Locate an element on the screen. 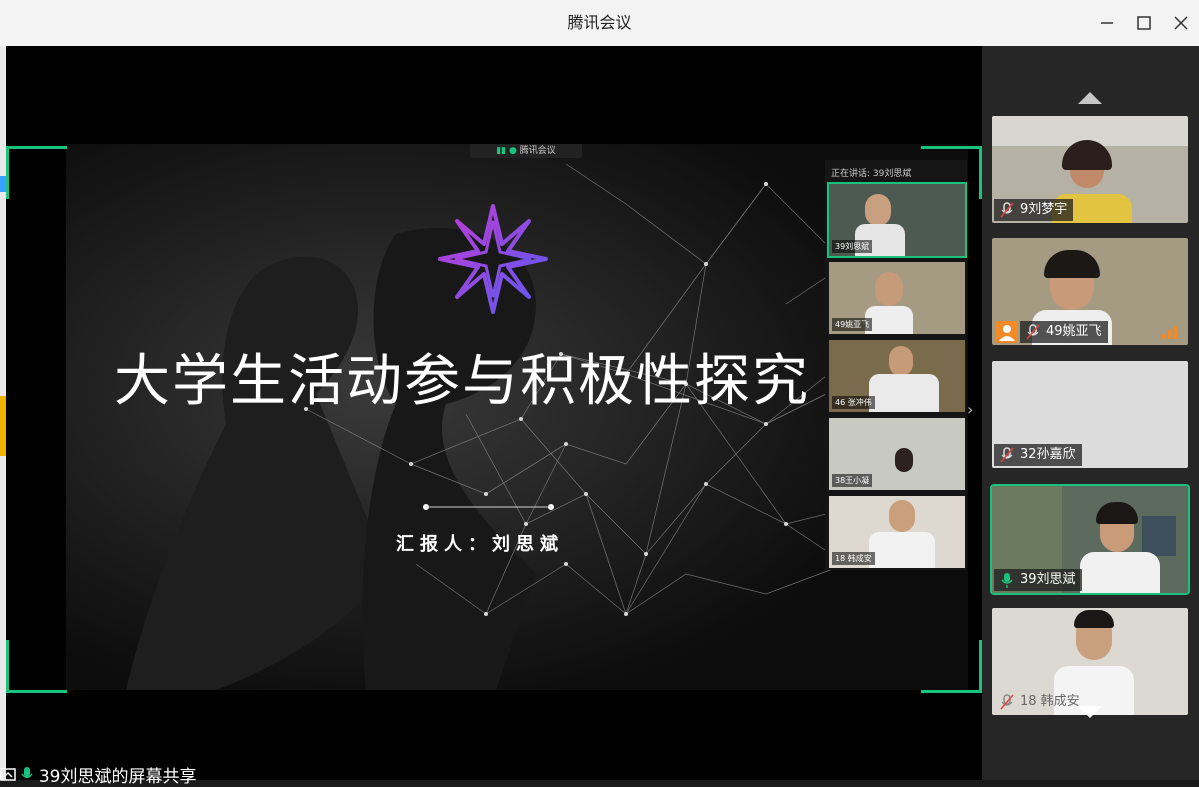 The height and width of the screenshot is (787, 1199). close-icon is located at coordinates (1181, 23).